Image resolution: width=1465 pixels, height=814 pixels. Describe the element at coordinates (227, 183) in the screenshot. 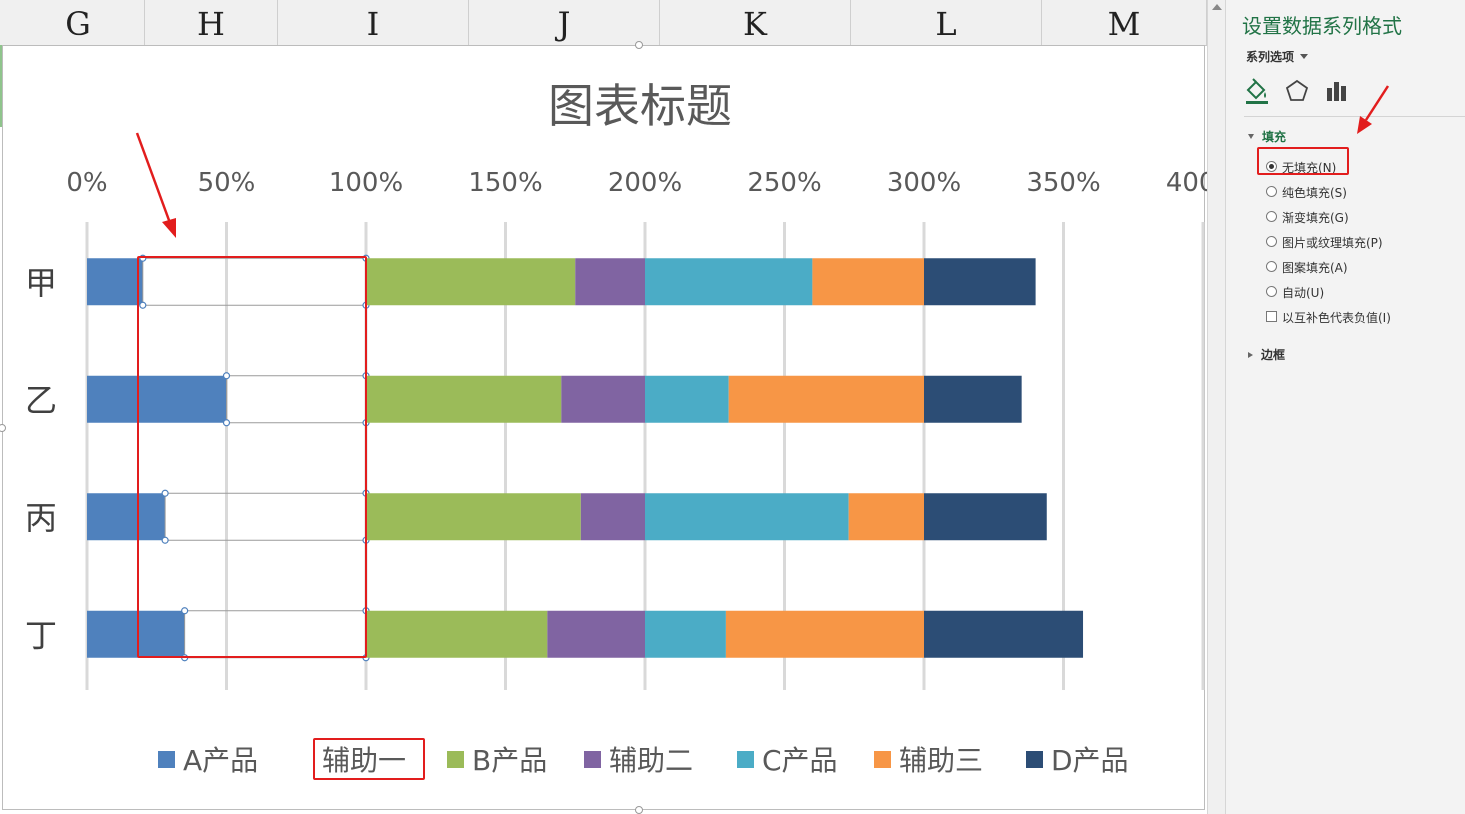

I see `x-tick-label: 50%` at that location.